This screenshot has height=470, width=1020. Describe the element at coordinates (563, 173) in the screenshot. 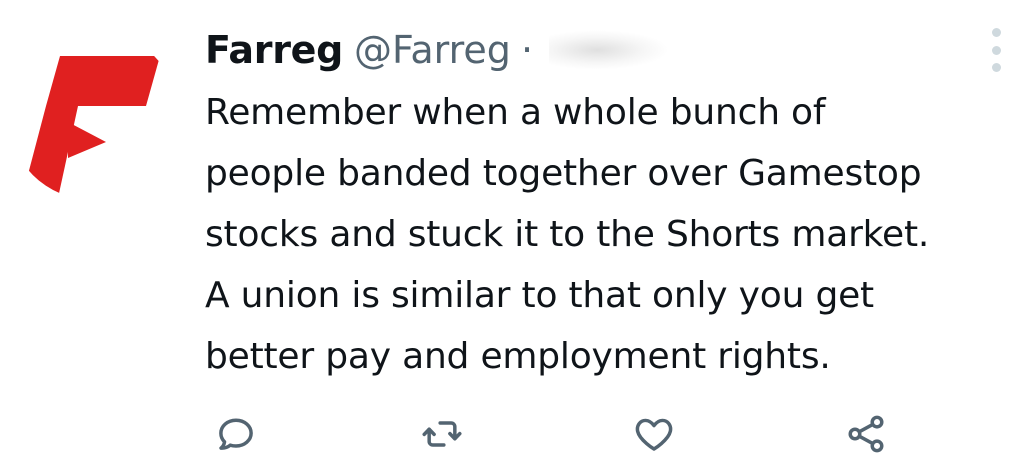

I see `tweet-text-line: people banded together over Gamestop` at that location.